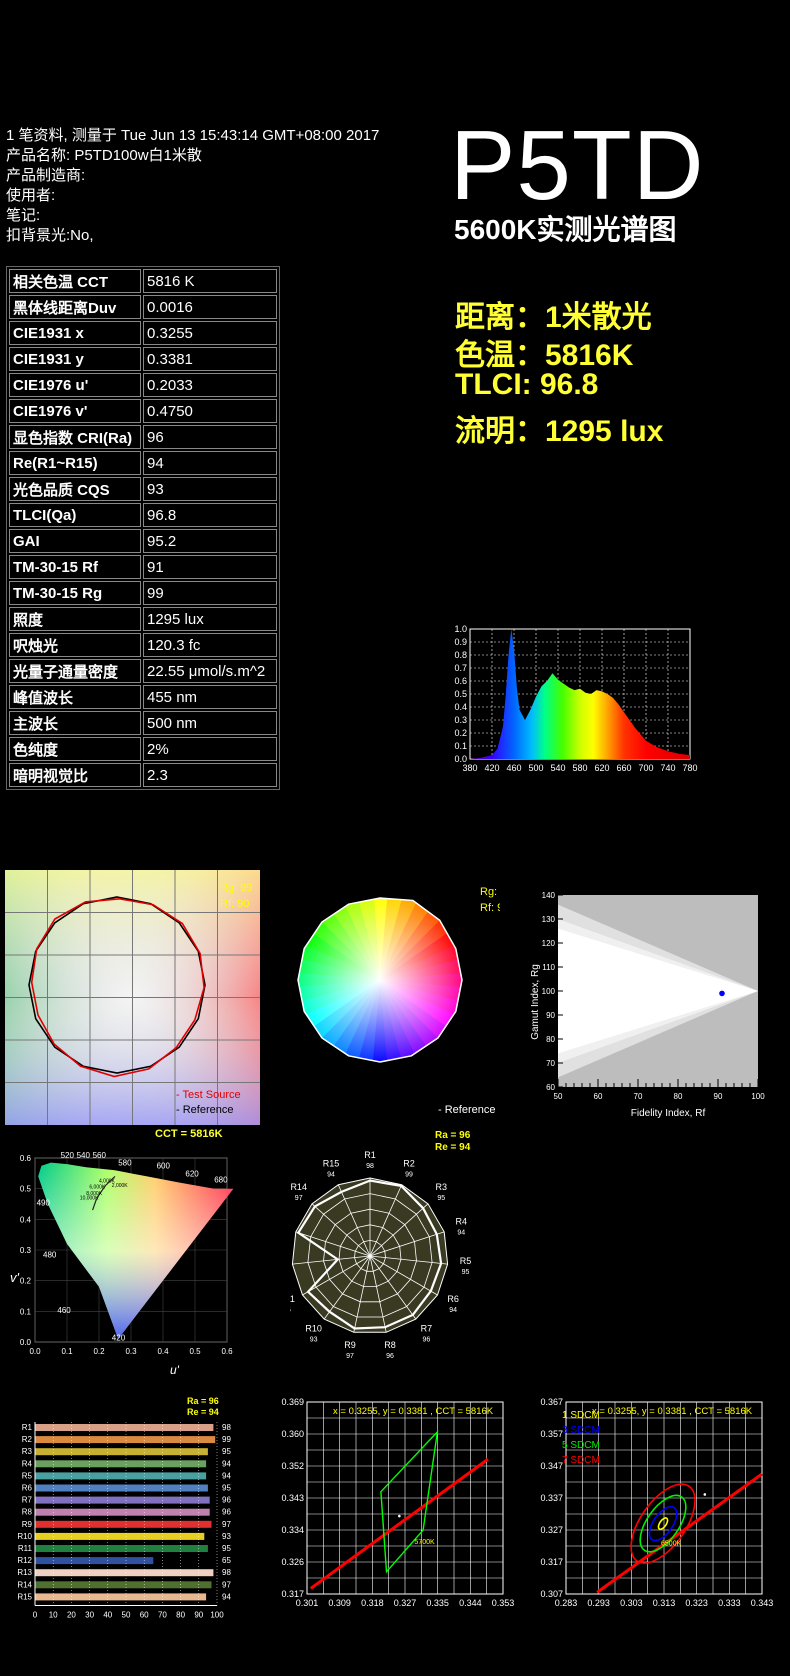  I want to click on sdcm-coords-label: x = 0.3255, y = 0.3381 , CCT = 5816K, so click(672, 1411).